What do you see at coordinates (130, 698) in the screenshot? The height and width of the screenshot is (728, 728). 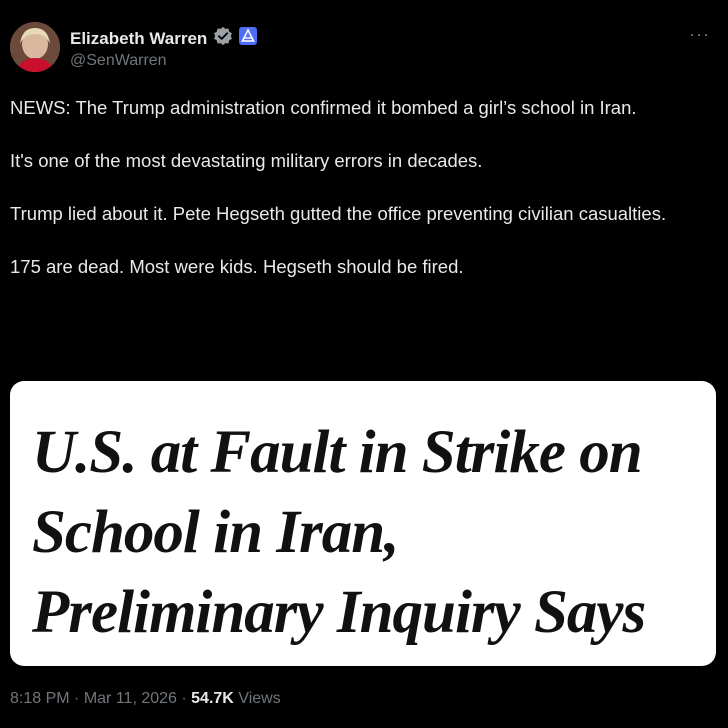 I see `post-date: Mar 11, 2026` at bounding box center [130, 698].